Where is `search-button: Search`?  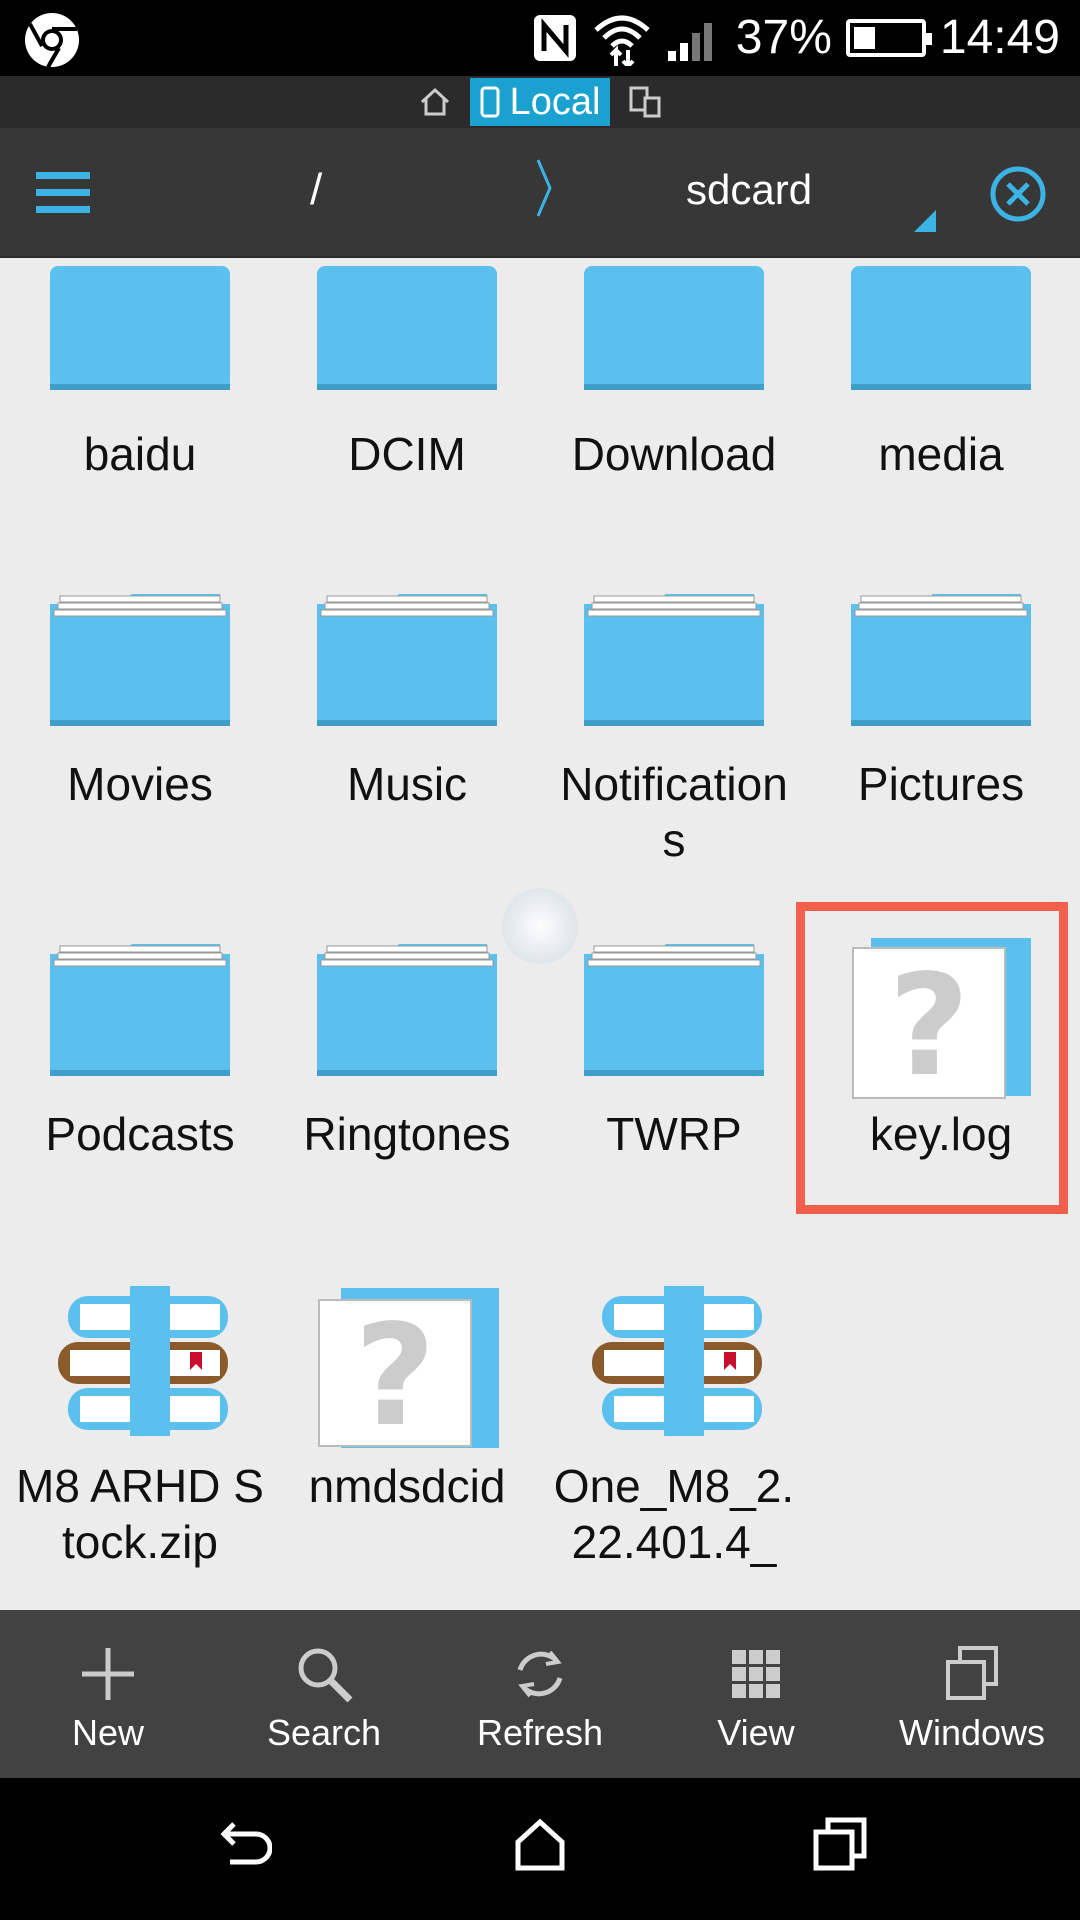 search-button: Search is located at coordinates (324, 1694).